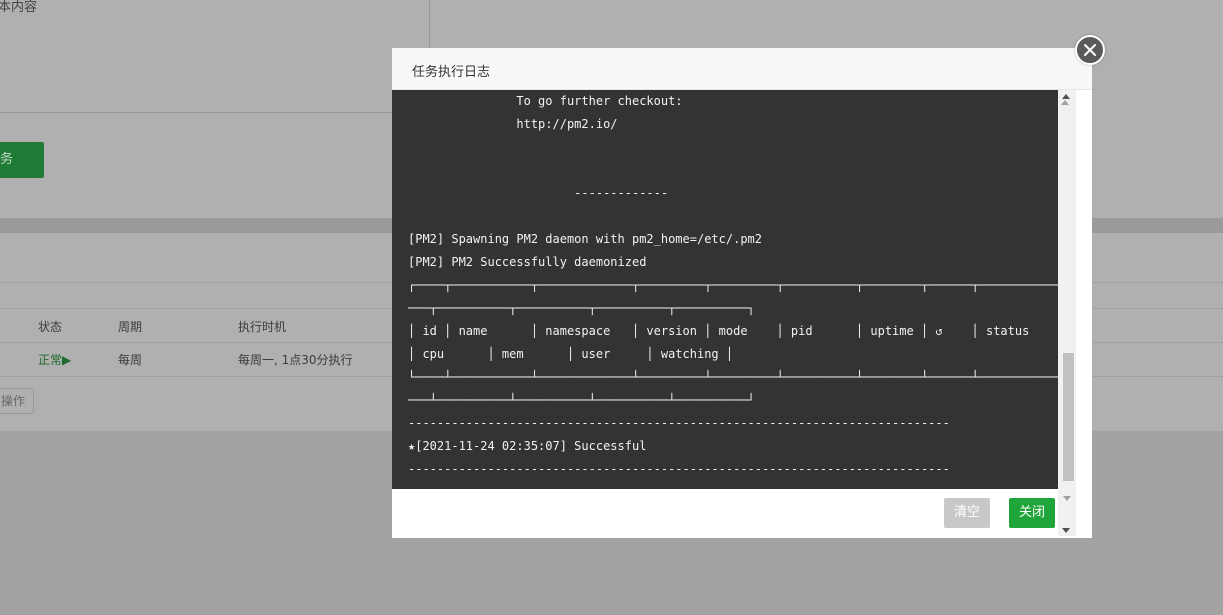 This screenshot has width=1223, height=615. I want to click on table-header-exec-time: 执行时机, so click(262, 327).